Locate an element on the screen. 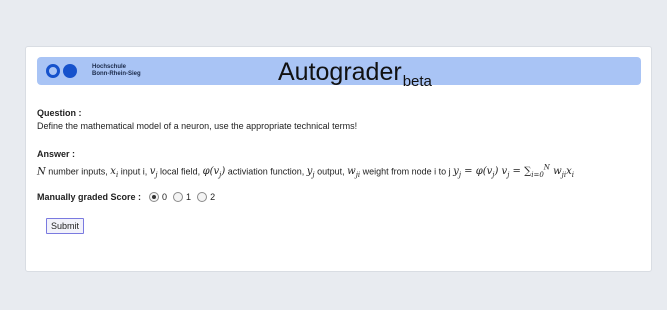  university-name: Hochschule Bonn-Rhein-Sieg is located at coordinates (116, 71).